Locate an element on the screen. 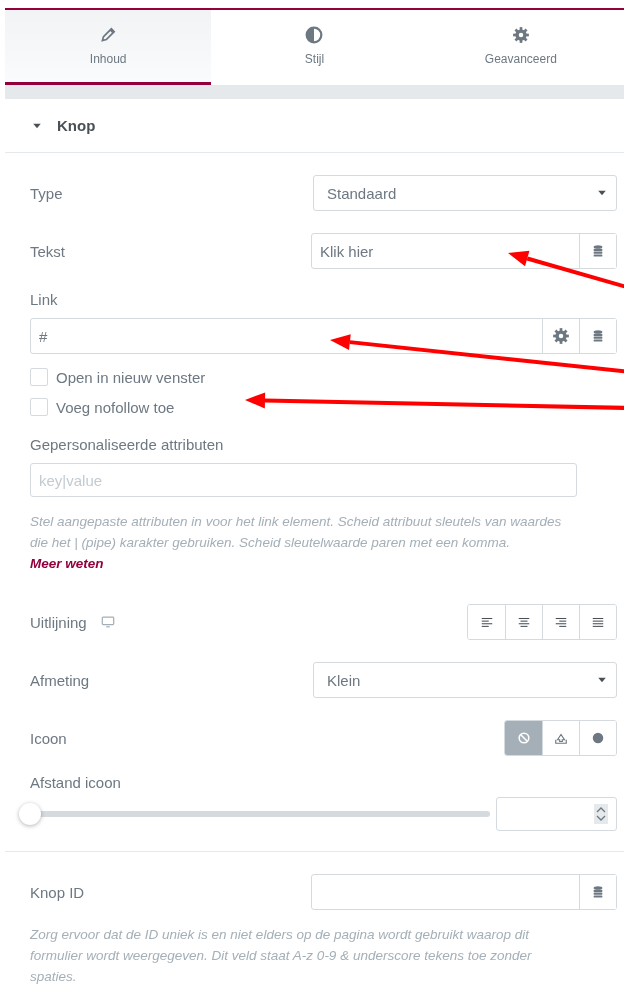 The width and height of the screenshot is (624, 1001). field-label: Knop ID is located at coordinates (57, 892).